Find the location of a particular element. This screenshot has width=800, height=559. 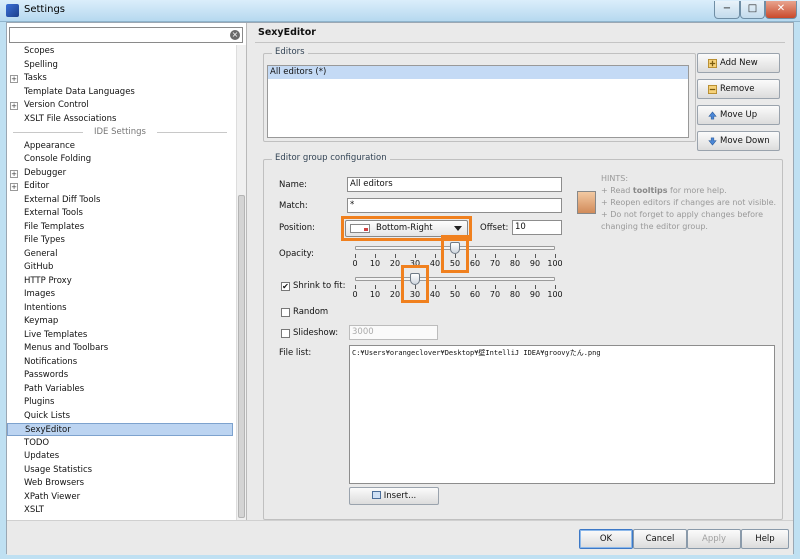

scrollbar-thumb is located at coordinates (241, 356).